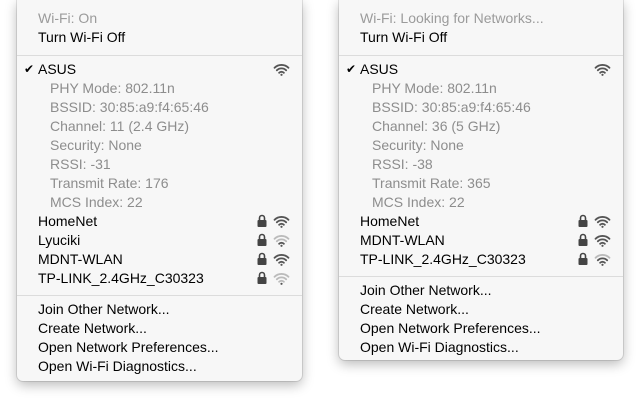  Describe the element at coordinates (59, 240) in the screenshot. I see `network-name: Lyuciki` at that location.